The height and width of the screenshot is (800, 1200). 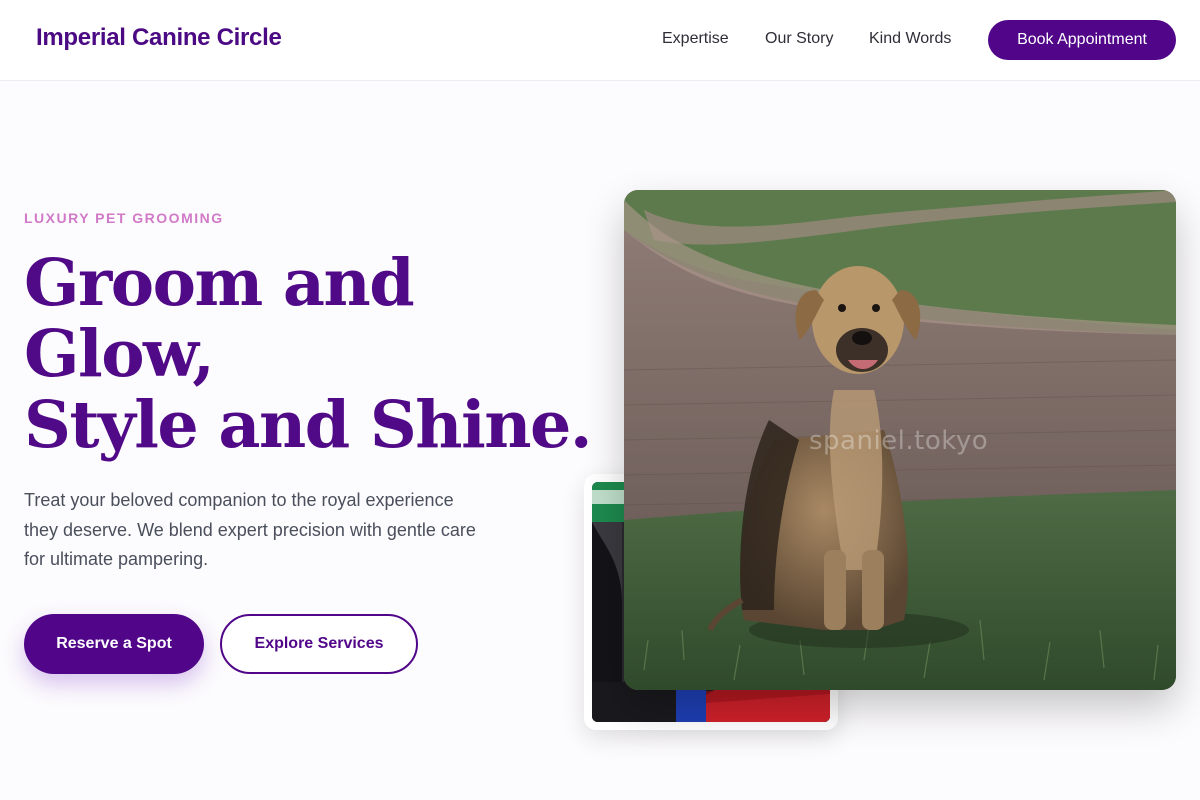 What do you see at coordinates (308, 354) in the screenshot?
I see `hero-headline: Groom and Glow, Style and Shine.` at bounding box center [308, 354].